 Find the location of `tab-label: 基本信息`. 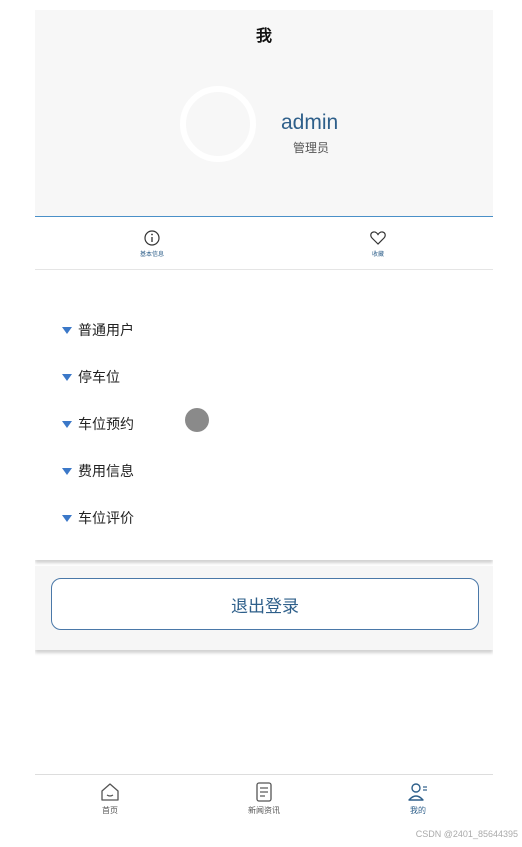

tab-label: 基本信息 is located at coordinates (151, 254).